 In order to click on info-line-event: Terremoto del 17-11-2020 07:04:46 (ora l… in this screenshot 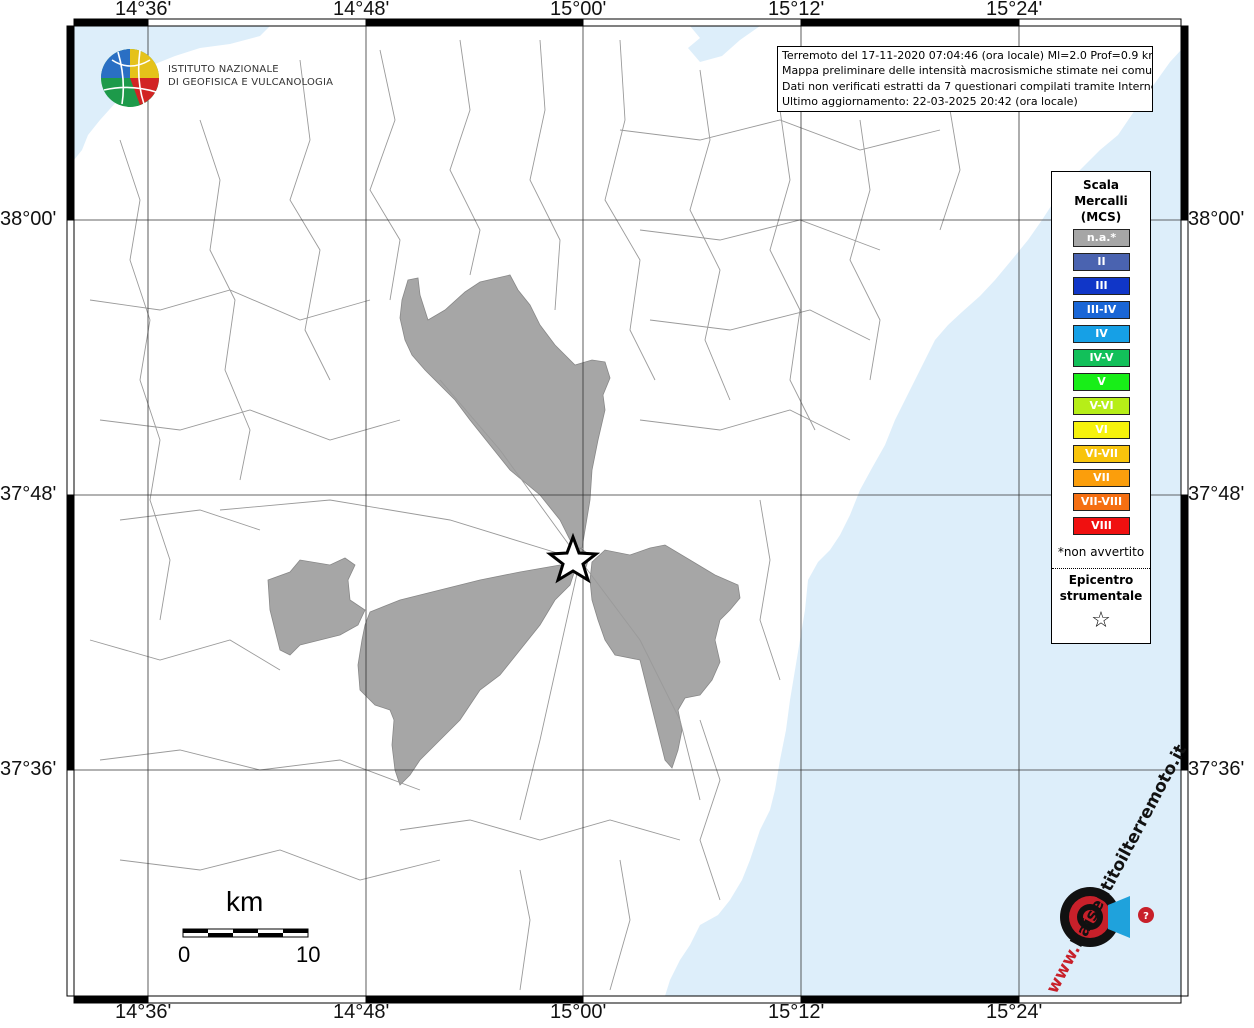, I will do `click(967, 55)`.